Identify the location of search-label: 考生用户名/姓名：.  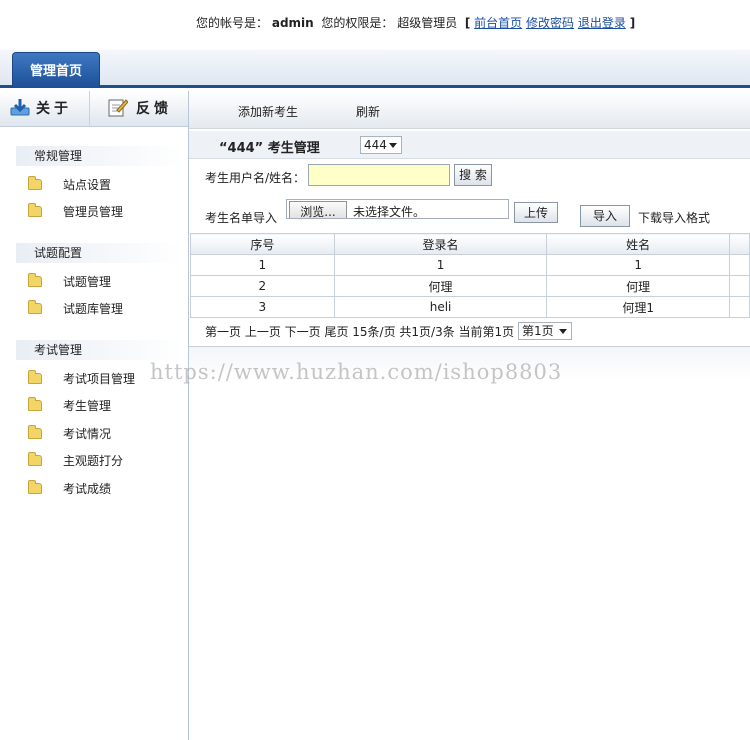
(255, 178).